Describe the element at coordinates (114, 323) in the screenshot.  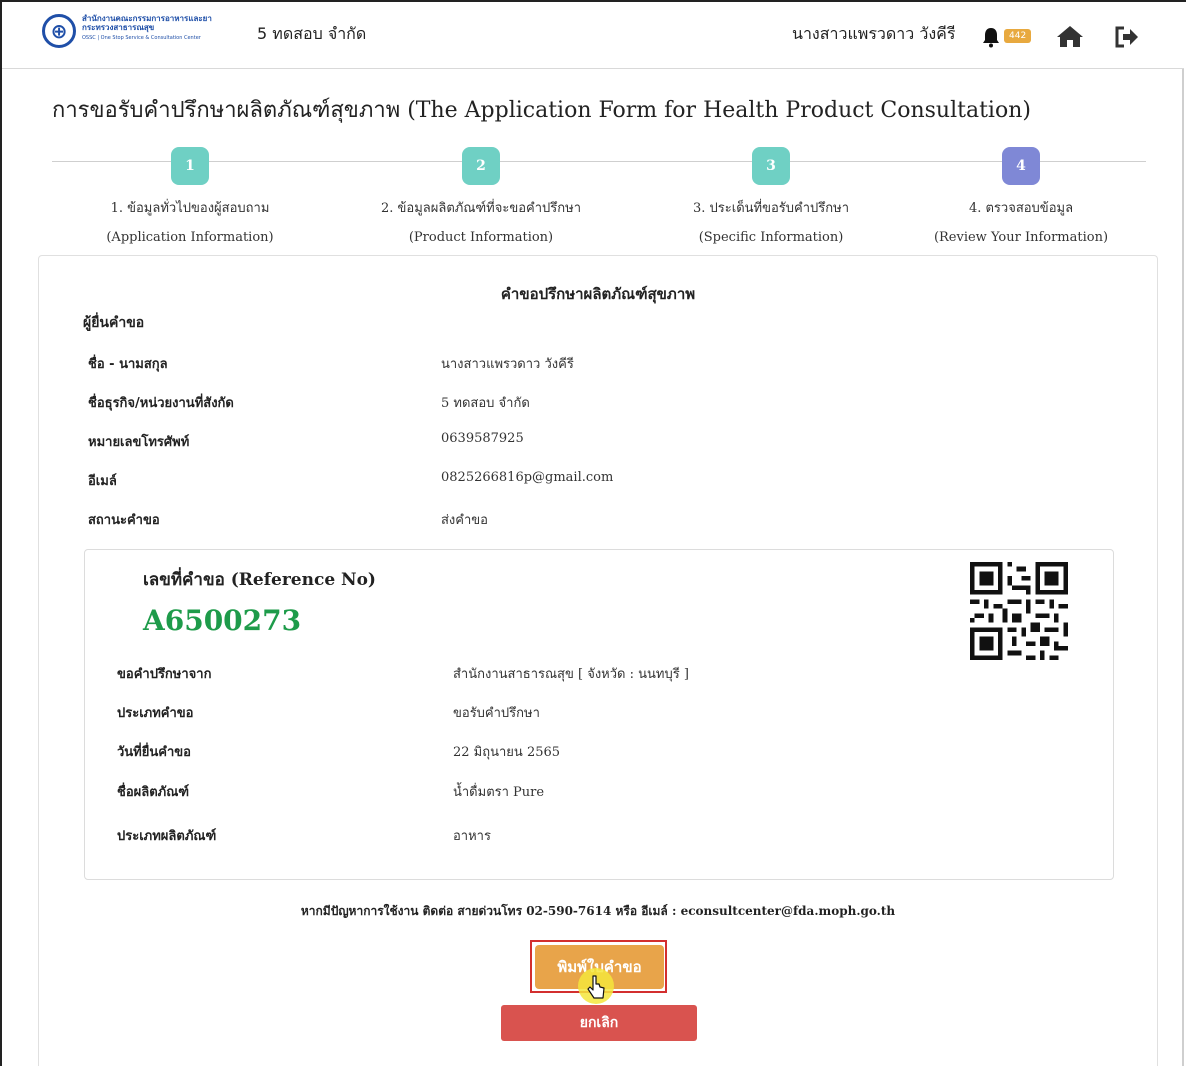
I see `applicant-heading: ผู้ยื่นคำขอ` at that location.